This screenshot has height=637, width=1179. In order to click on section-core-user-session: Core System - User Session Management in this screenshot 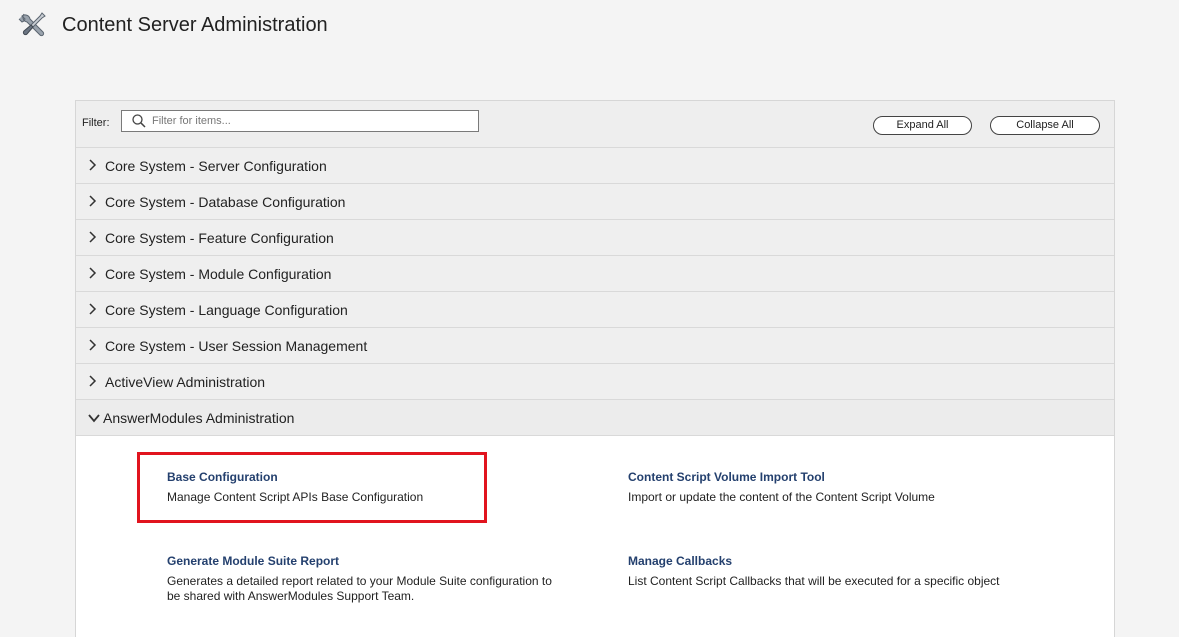, I will do `click(595, 346)`.